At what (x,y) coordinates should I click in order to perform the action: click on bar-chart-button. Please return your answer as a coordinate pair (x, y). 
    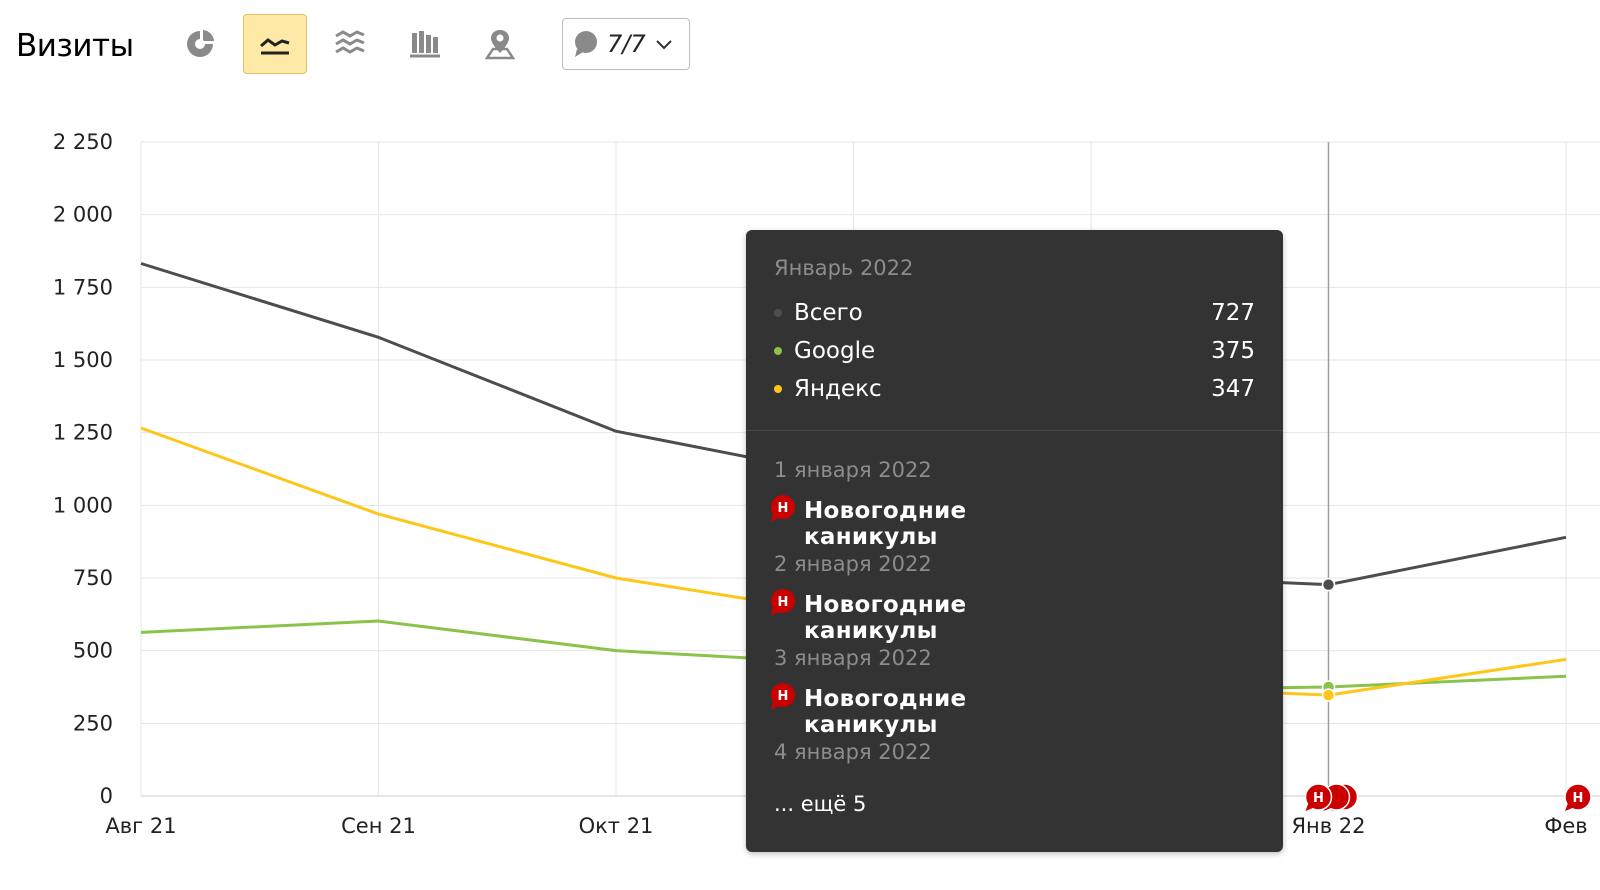
    Looking at the image, I should click on (425, 44).